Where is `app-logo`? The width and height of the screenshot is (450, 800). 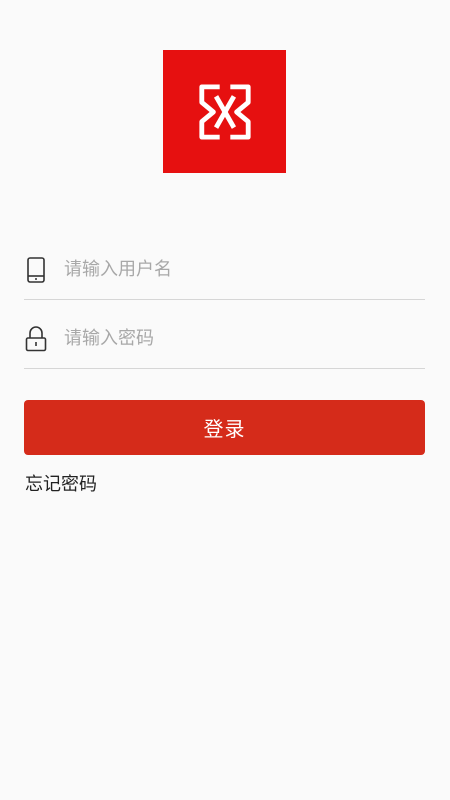 app-logo is located at coordinates (224, 111).